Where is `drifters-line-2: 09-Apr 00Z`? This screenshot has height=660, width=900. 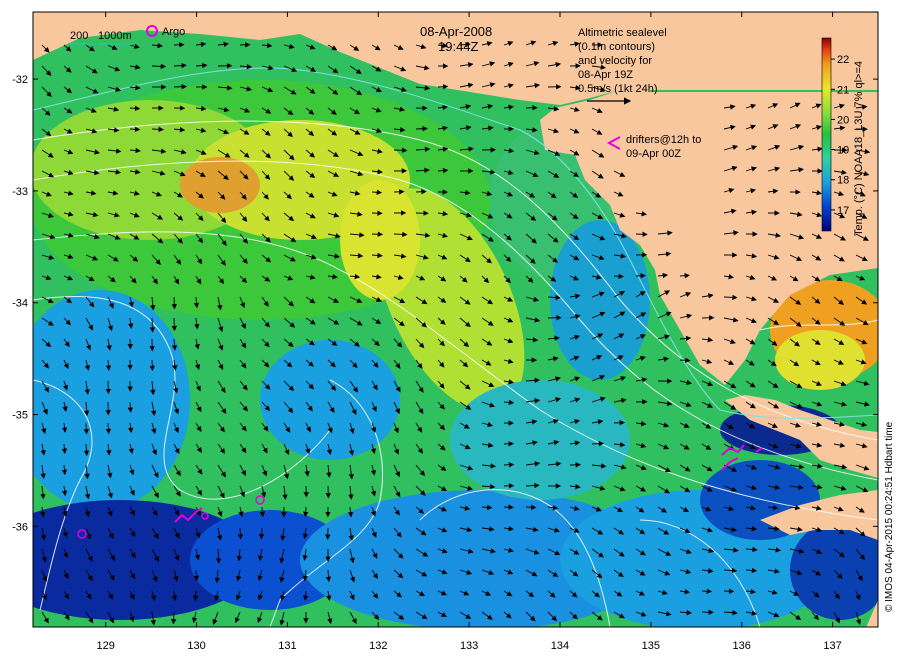 drifters-line-2: 09-Apr 00Z is located at coordinates (653, 154).